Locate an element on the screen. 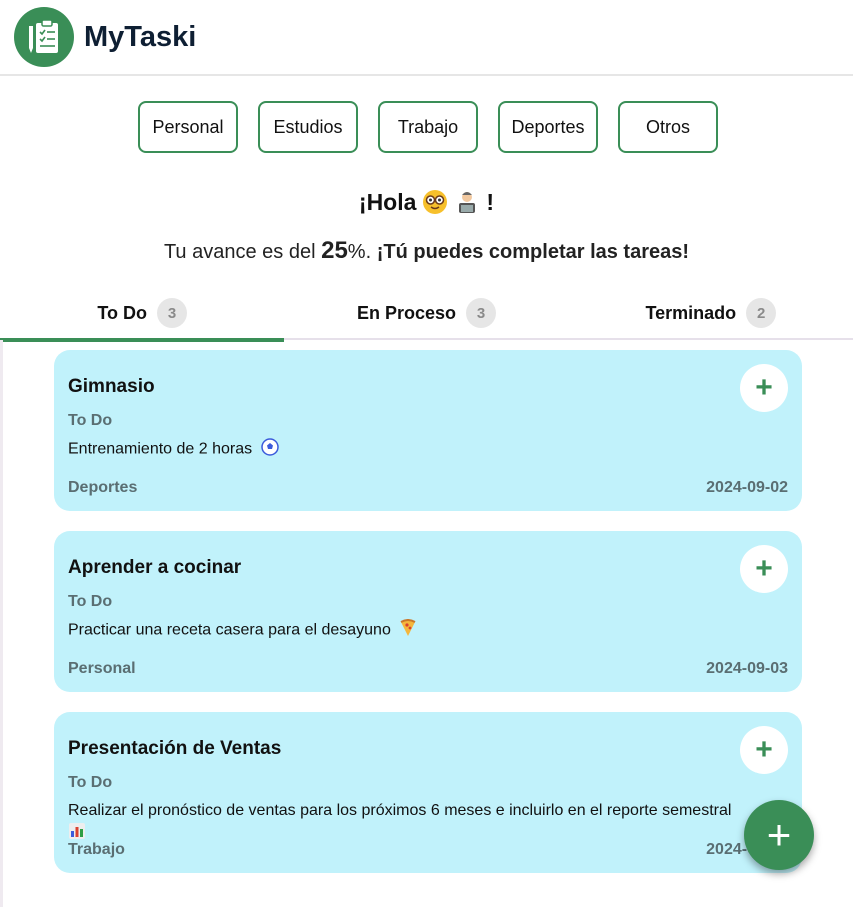  pizza-icon is located at coordinates (408, 630).